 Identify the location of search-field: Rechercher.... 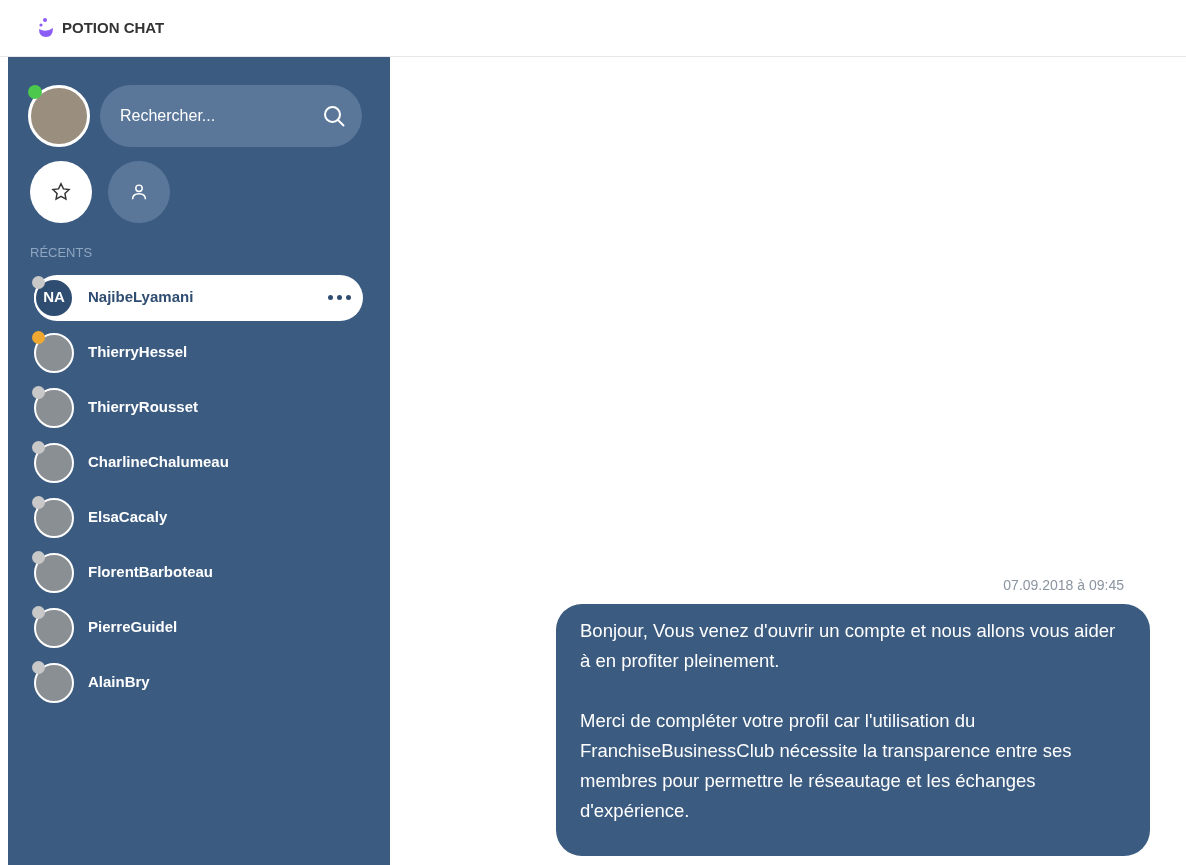
(231, 116).